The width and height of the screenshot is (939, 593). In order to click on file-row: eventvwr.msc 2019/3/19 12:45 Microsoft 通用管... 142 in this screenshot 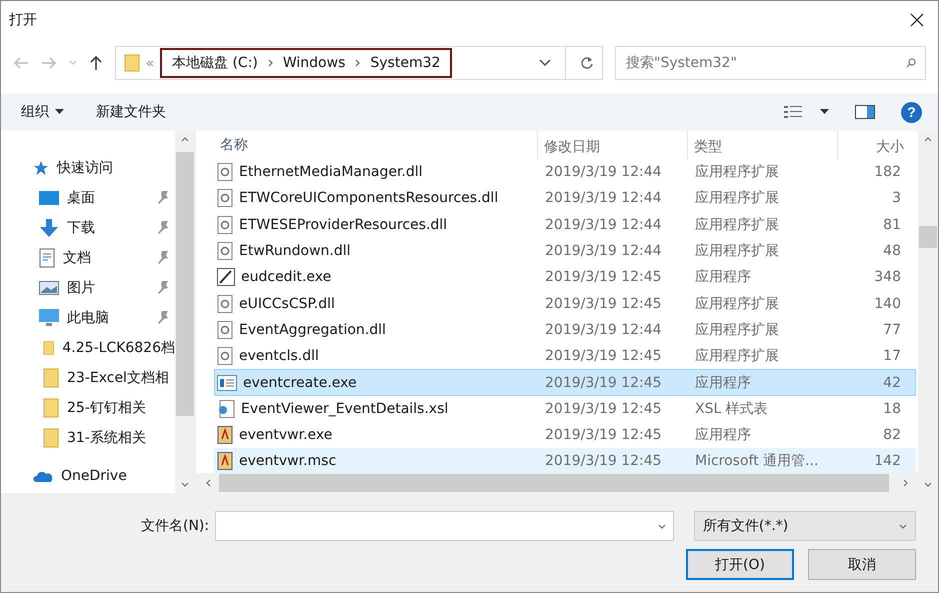, I will do `click(565, 460)`.